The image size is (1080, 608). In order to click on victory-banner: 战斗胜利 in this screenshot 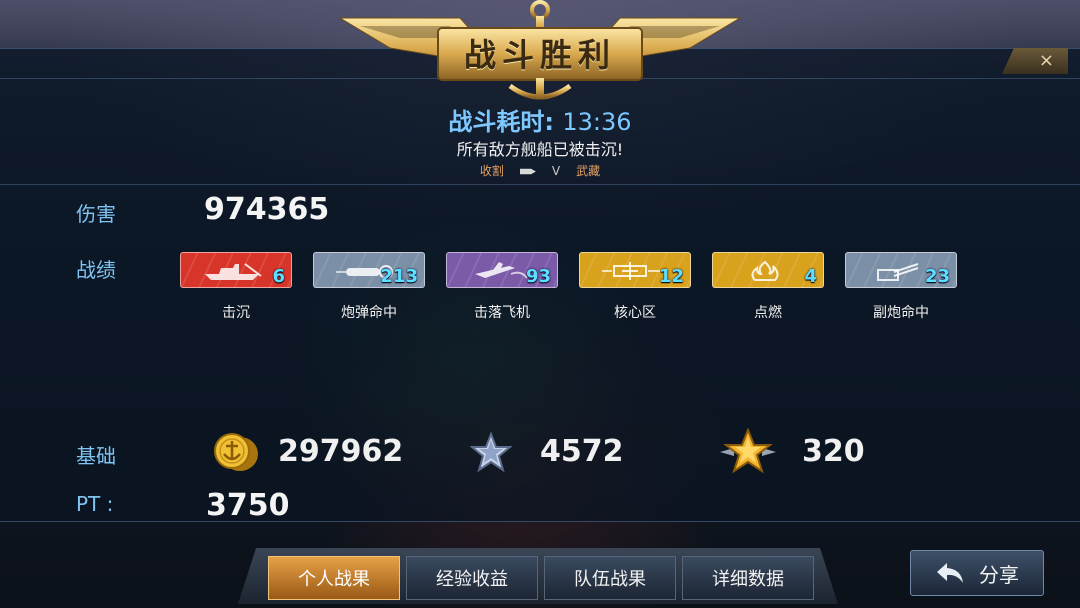, I will do `click(540, 55)`.